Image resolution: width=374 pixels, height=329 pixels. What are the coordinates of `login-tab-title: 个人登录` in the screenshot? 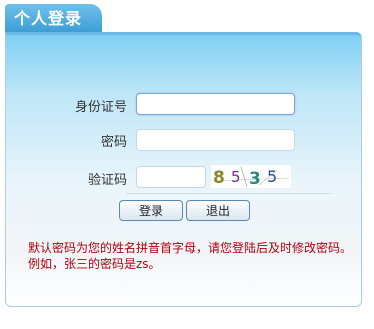 It's located at (48, 18).